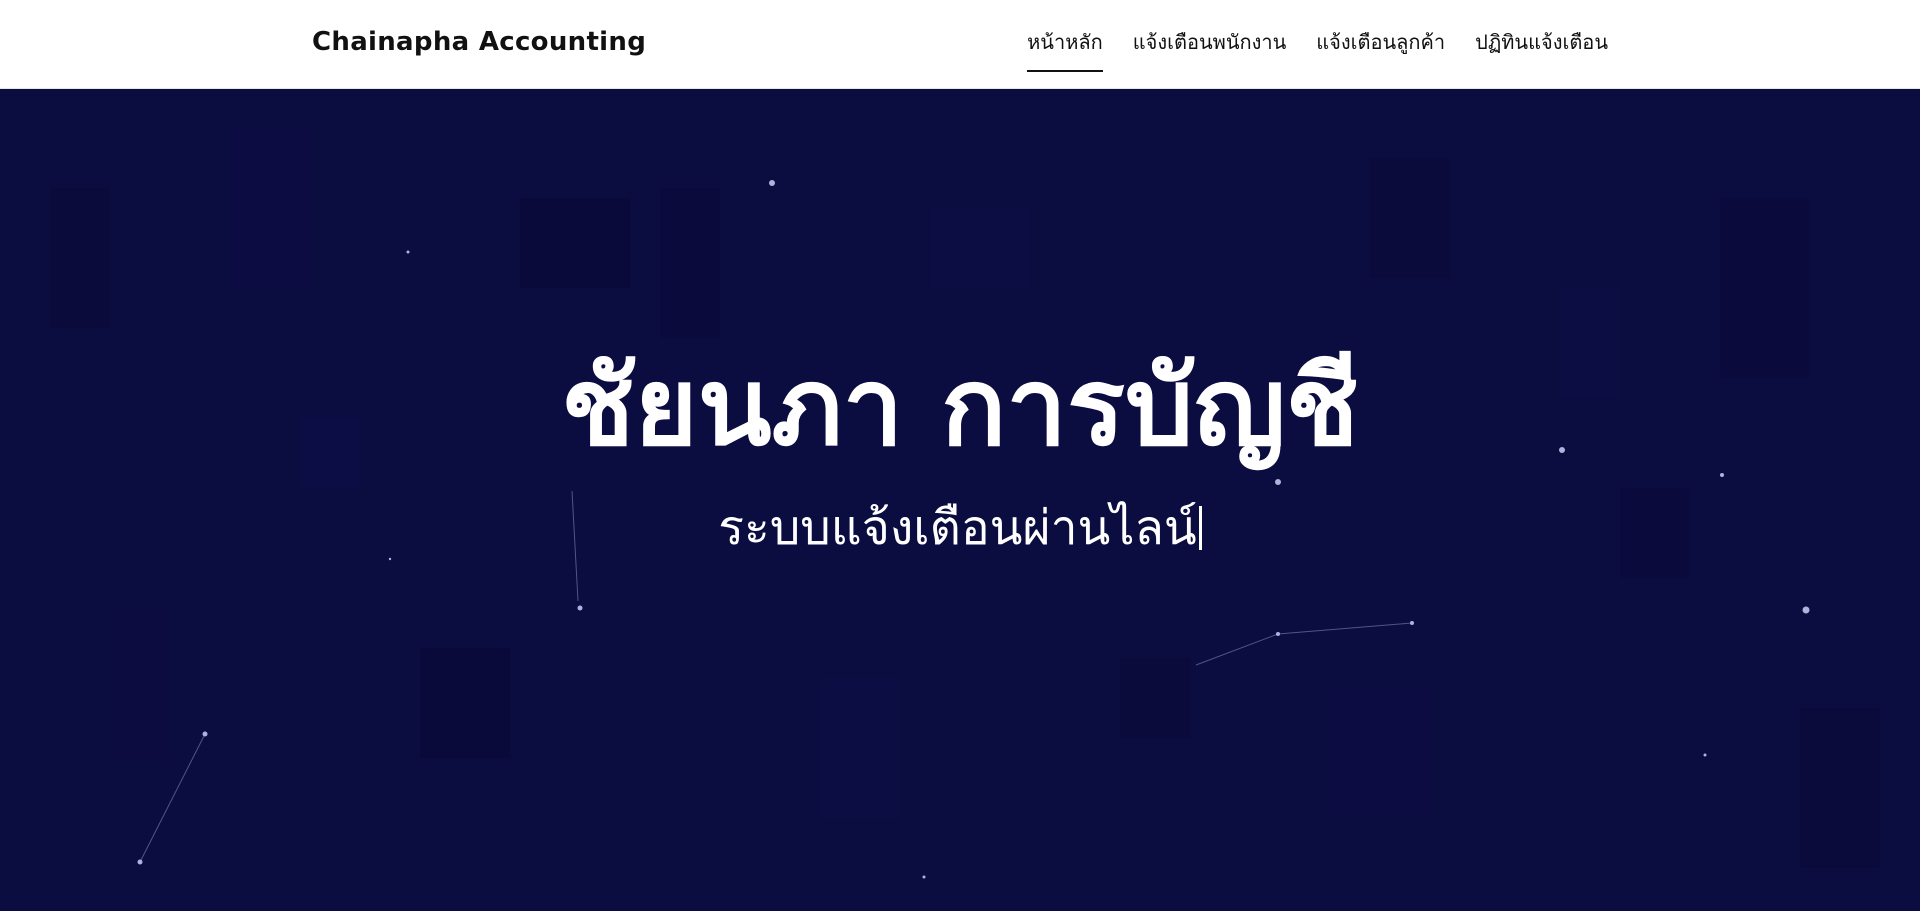 This screenshot has height=911, width=1920. I want to click on hero-subtitle-text: ระบบแจ้งเตือนผ่านไลน์, so click(957, 528).